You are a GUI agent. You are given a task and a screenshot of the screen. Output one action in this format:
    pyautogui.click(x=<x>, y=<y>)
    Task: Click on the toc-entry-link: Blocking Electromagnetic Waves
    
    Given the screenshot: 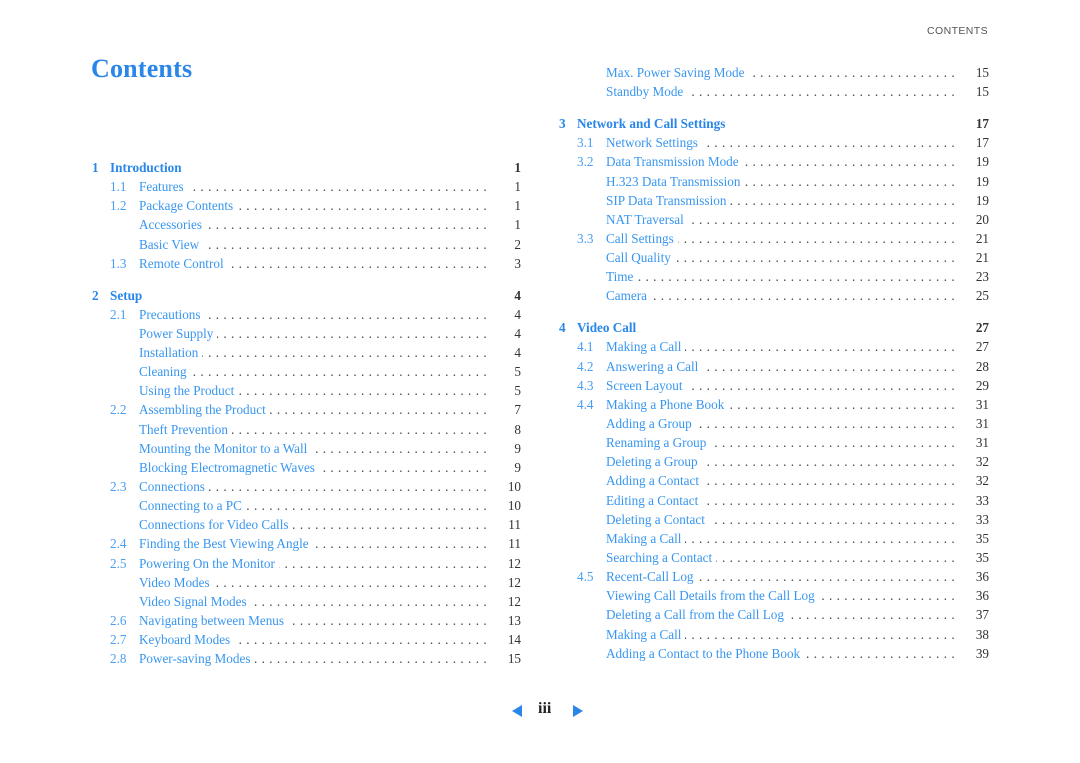 What is the action you would take?
    pyautogui.click(x=229, y=467)
    